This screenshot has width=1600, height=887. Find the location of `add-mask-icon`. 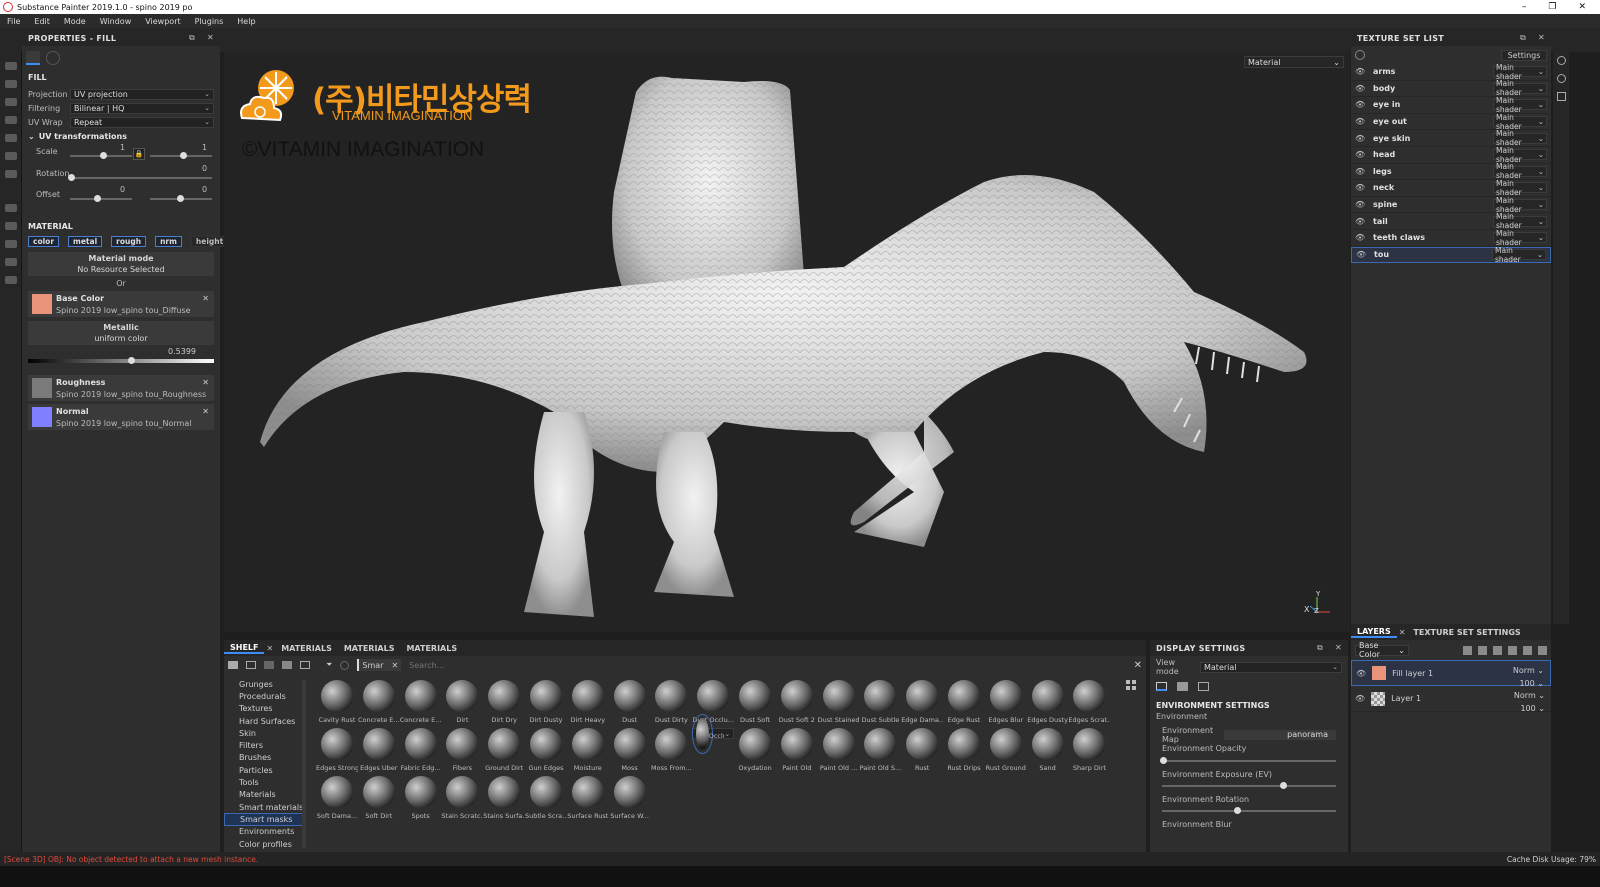

add-mask-icon is located at coordinates (1482, 650).